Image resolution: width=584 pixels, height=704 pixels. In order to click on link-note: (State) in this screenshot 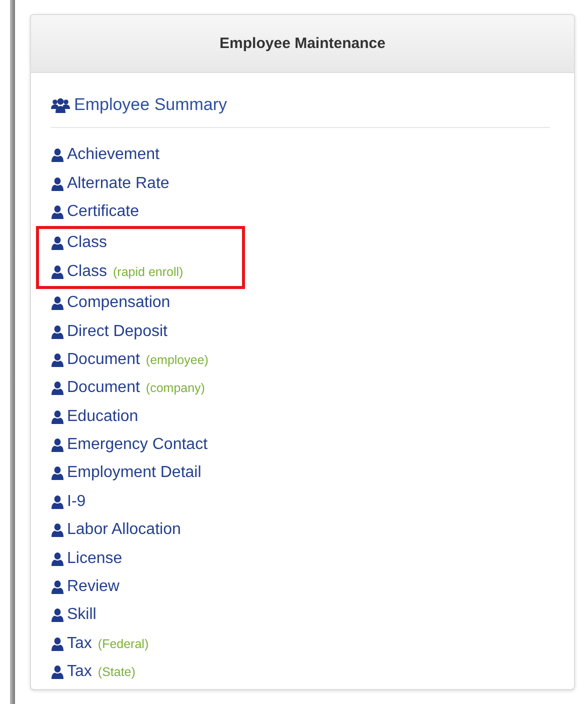, I will do `click(117, 672)`.